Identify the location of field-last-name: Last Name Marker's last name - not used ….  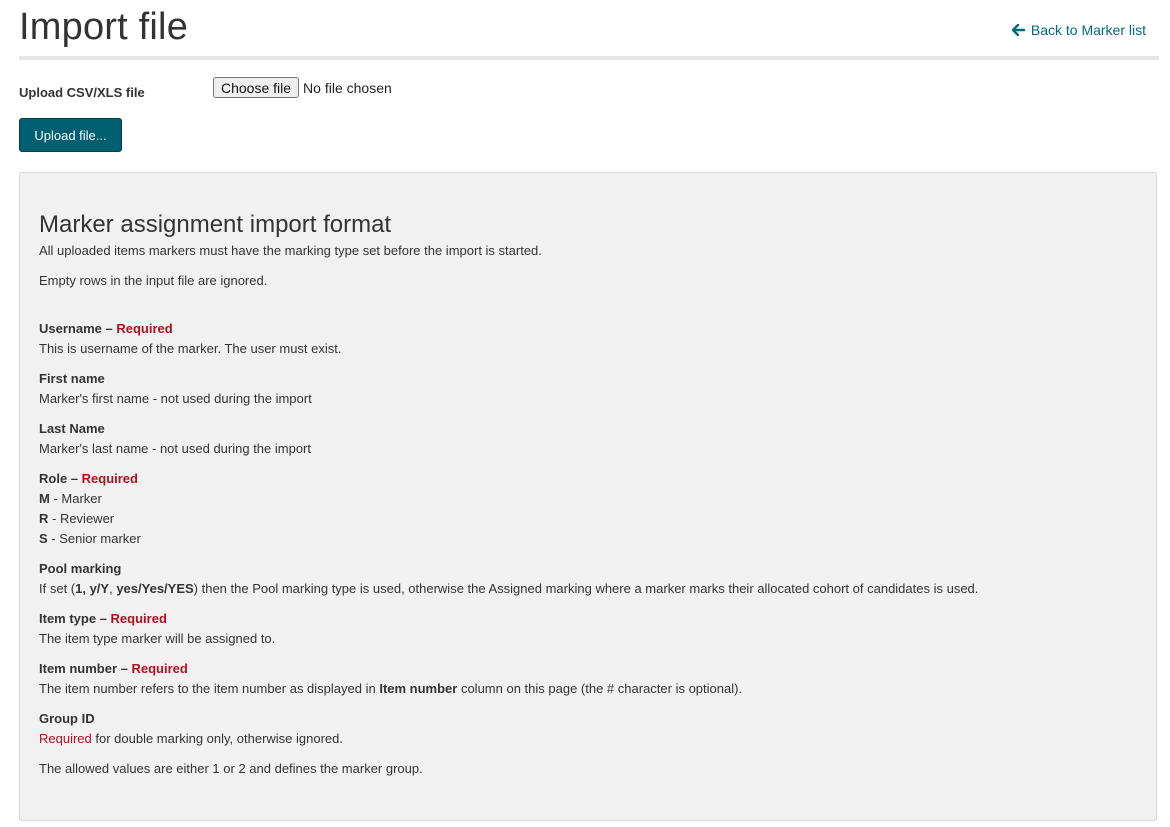
(588, 439).